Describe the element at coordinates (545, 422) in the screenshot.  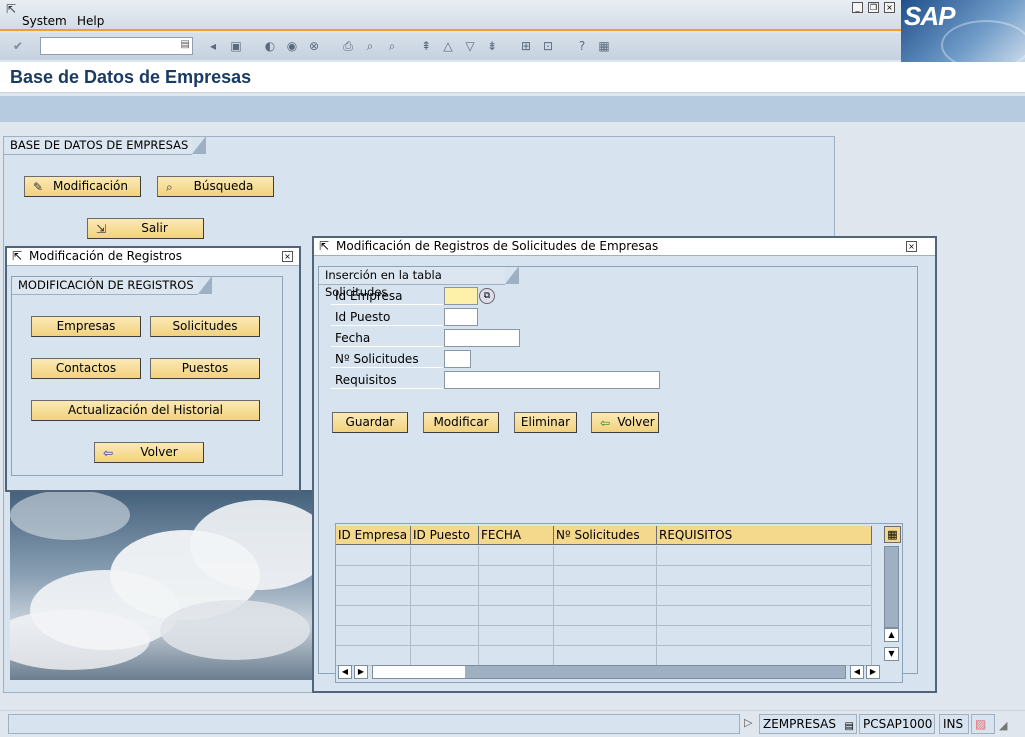
I see `eliminar-button: Eliminar` at that location.